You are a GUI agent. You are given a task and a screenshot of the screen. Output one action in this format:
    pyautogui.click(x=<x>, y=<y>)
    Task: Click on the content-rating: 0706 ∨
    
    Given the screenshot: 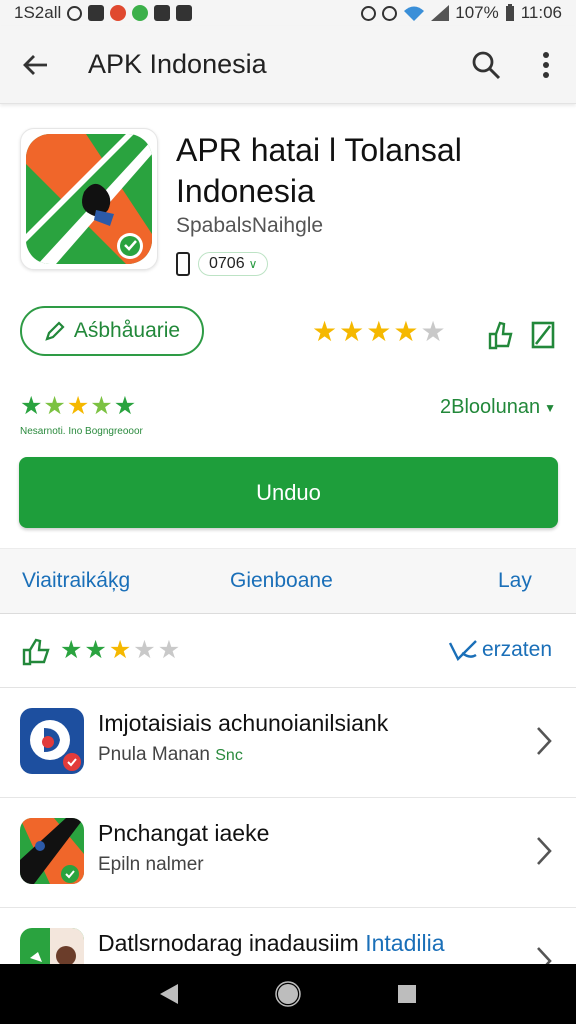 What is the action you would take?
    pyautogui.click(x=222, y=264)
    